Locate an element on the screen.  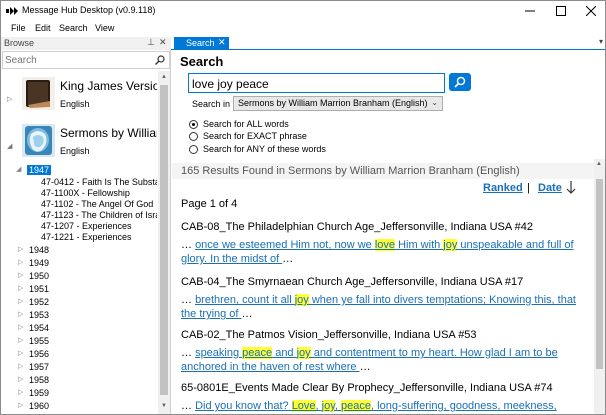
tab-search: Search ✕ is located at coordinates (201, 43).